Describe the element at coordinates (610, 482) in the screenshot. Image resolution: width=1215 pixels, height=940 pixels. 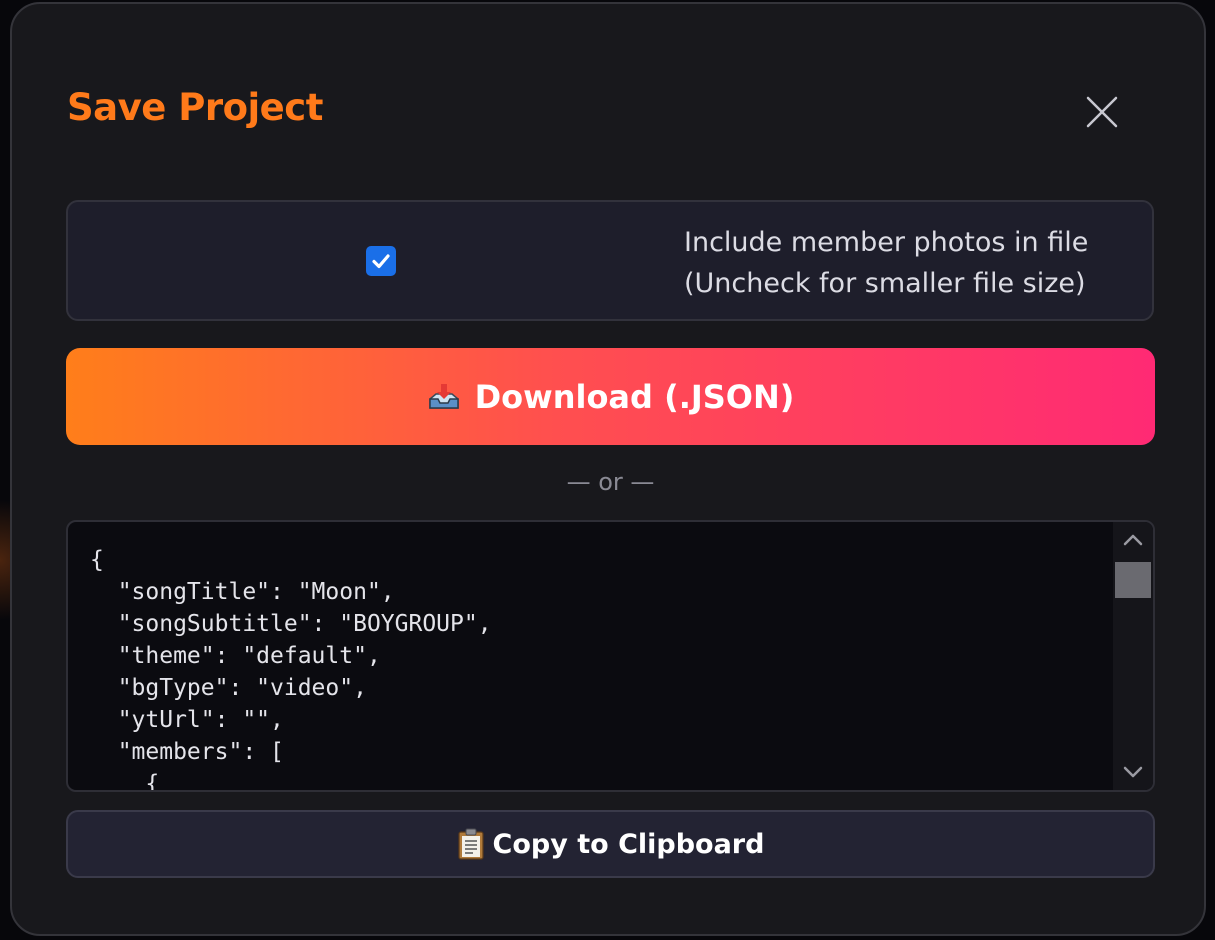
I see `or-divider: — or —` at that location.